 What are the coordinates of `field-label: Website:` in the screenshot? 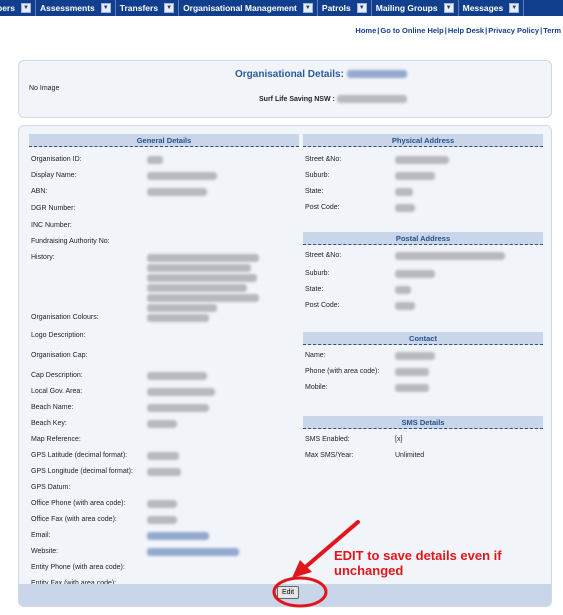 It's located at (45, 551).